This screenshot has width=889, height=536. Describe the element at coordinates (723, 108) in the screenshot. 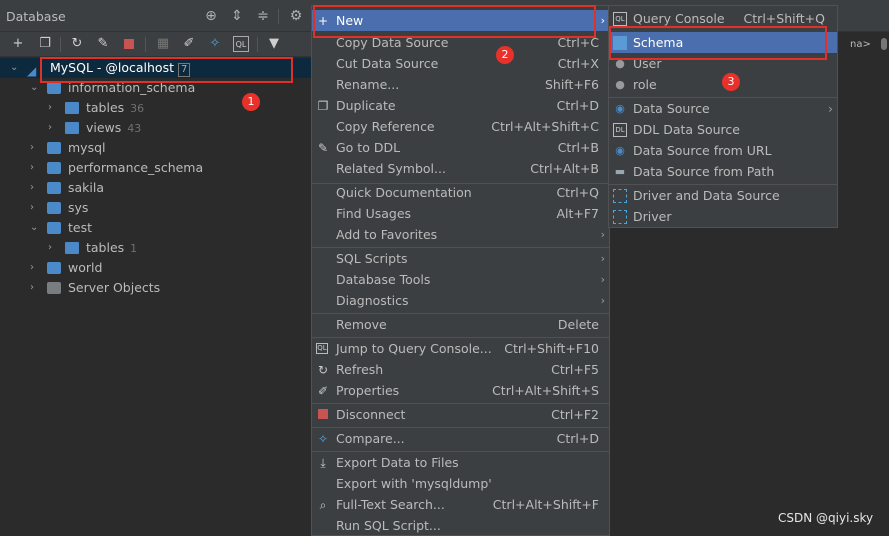

I see `submenu-item-data-source: ◉ Data Source ›` at that location.